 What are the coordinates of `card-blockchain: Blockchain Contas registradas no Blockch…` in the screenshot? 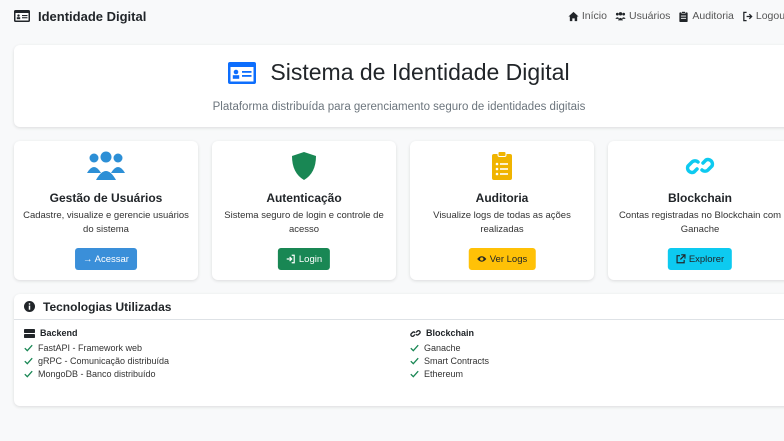 It's located at (696, 210).